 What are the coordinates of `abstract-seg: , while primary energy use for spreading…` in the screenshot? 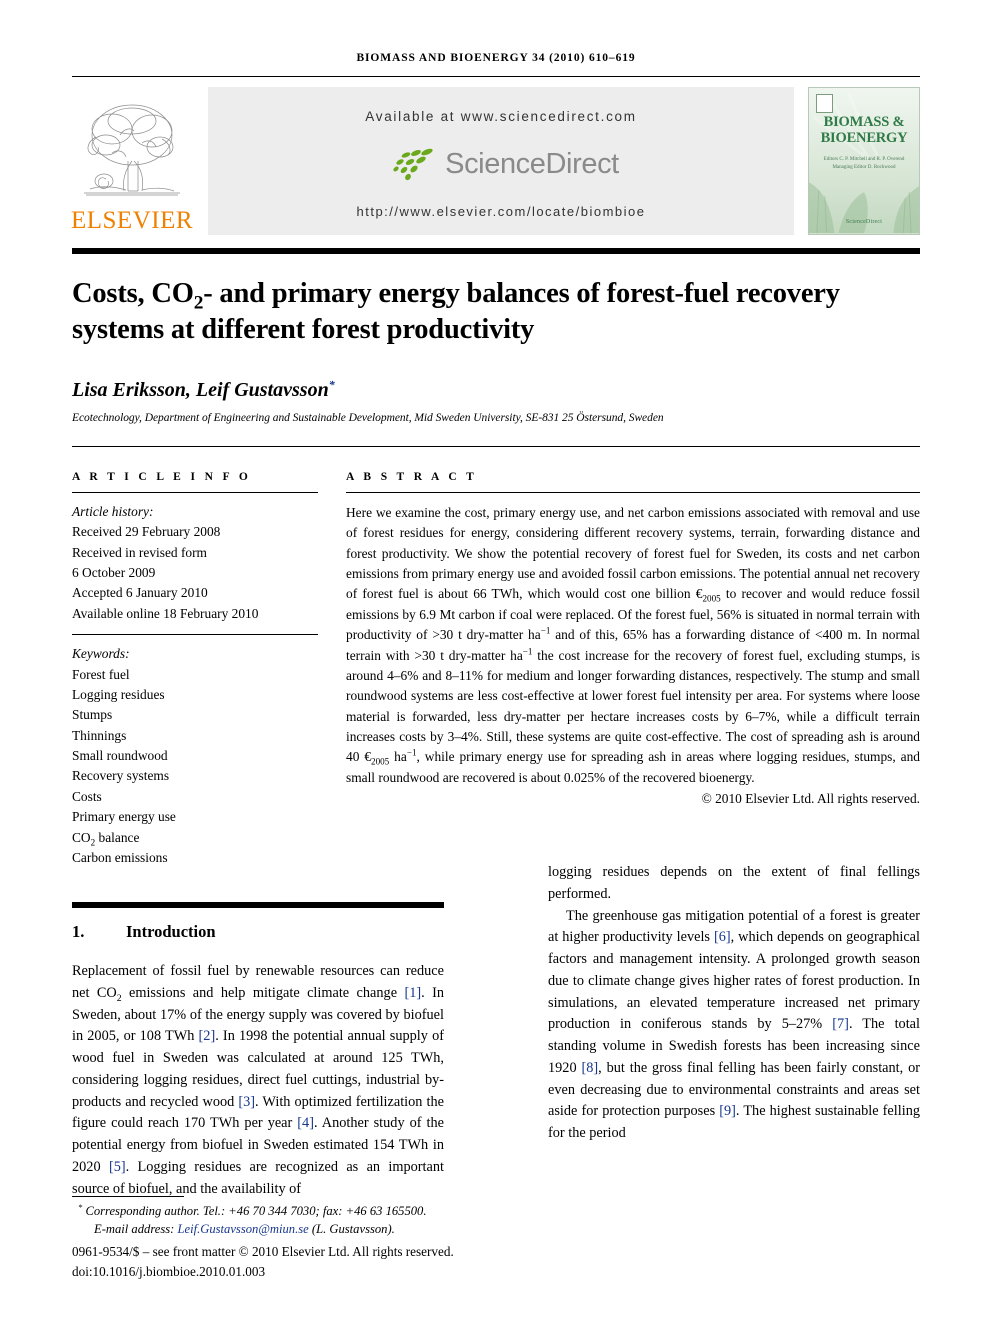 It's located at (633, 767).